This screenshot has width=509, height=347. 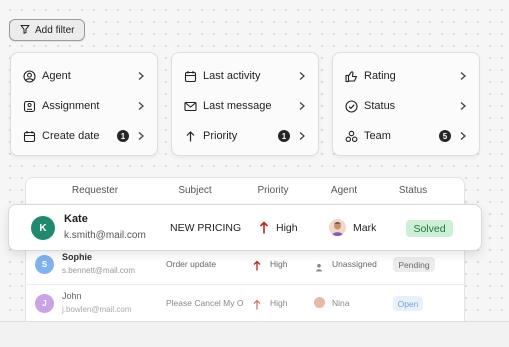 What do you see at coordinates (56, 76) in the screenshot?
I see `filter-option-label: Agent` at bounding box center [56, 76].